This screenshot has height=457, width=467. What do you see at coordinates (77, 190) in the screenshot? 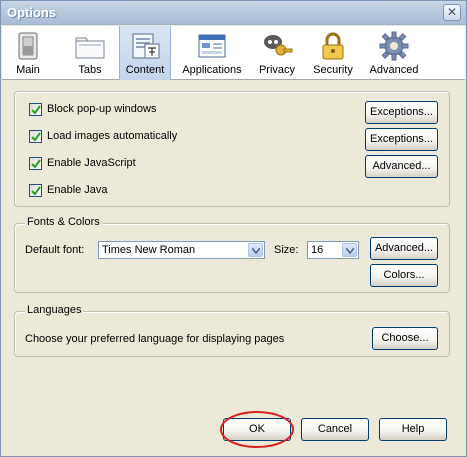
I see `enable-java-label: Enable Java` at bounding box center [77, 190].